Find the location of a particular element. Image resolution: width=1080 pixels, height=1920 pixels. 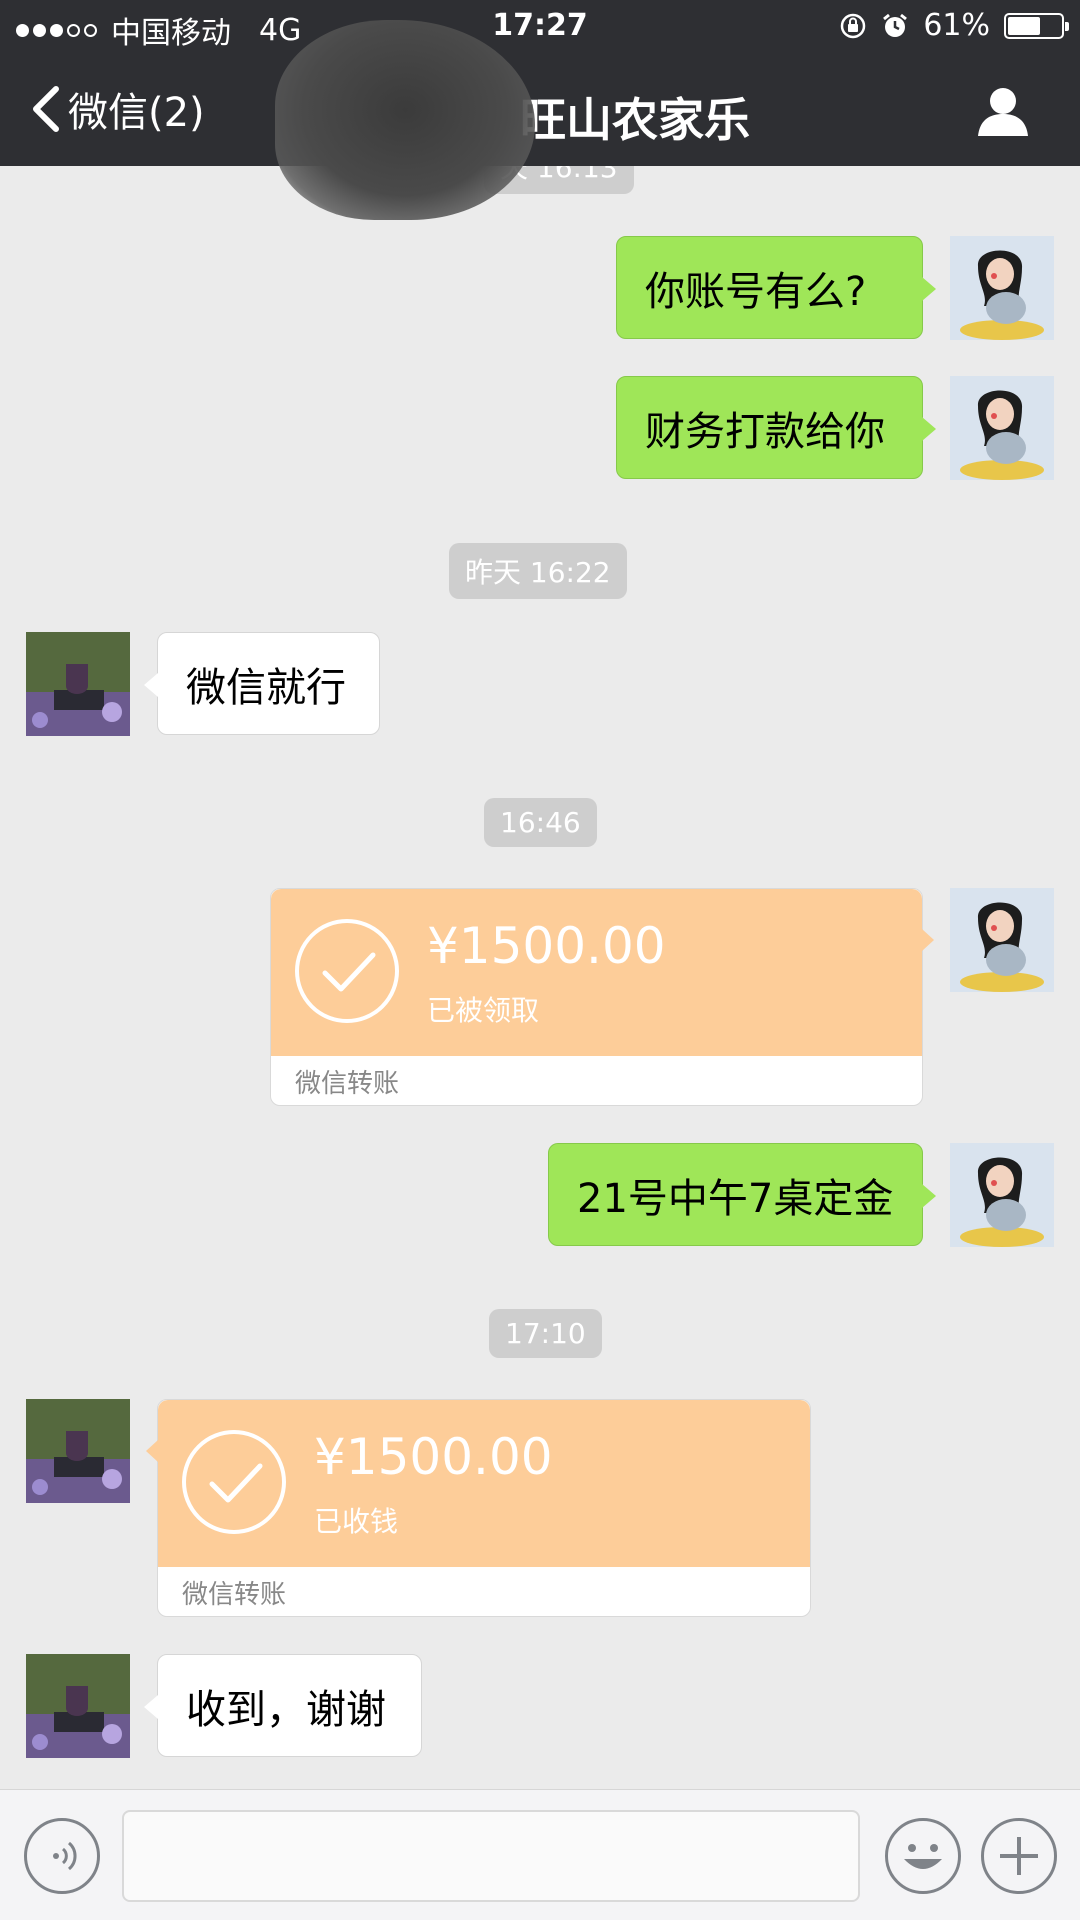

emoji-icon is located at coordinates (923, 1856).